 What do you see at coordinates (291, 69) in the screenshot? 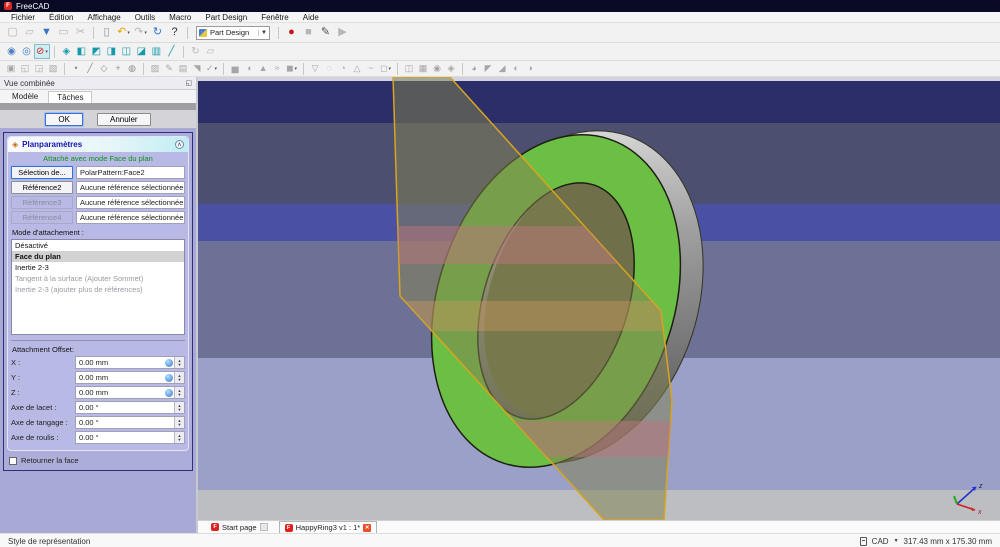
I see `additive-primitive-button: ◼ ▾` at bounding box center [291, 69].